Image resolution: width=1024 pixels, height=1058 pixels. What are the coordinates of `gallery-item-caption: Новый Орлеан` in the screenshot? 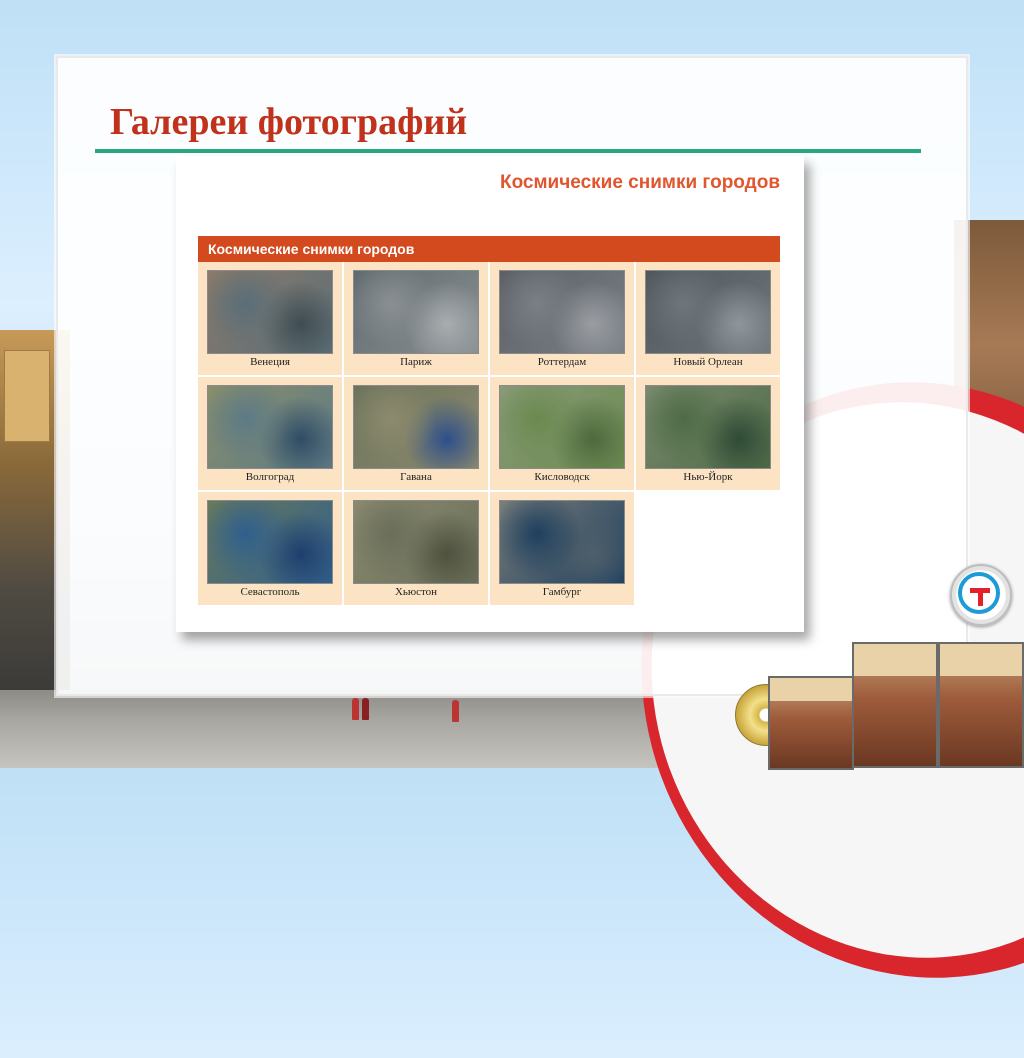 It's located at (708, 362).